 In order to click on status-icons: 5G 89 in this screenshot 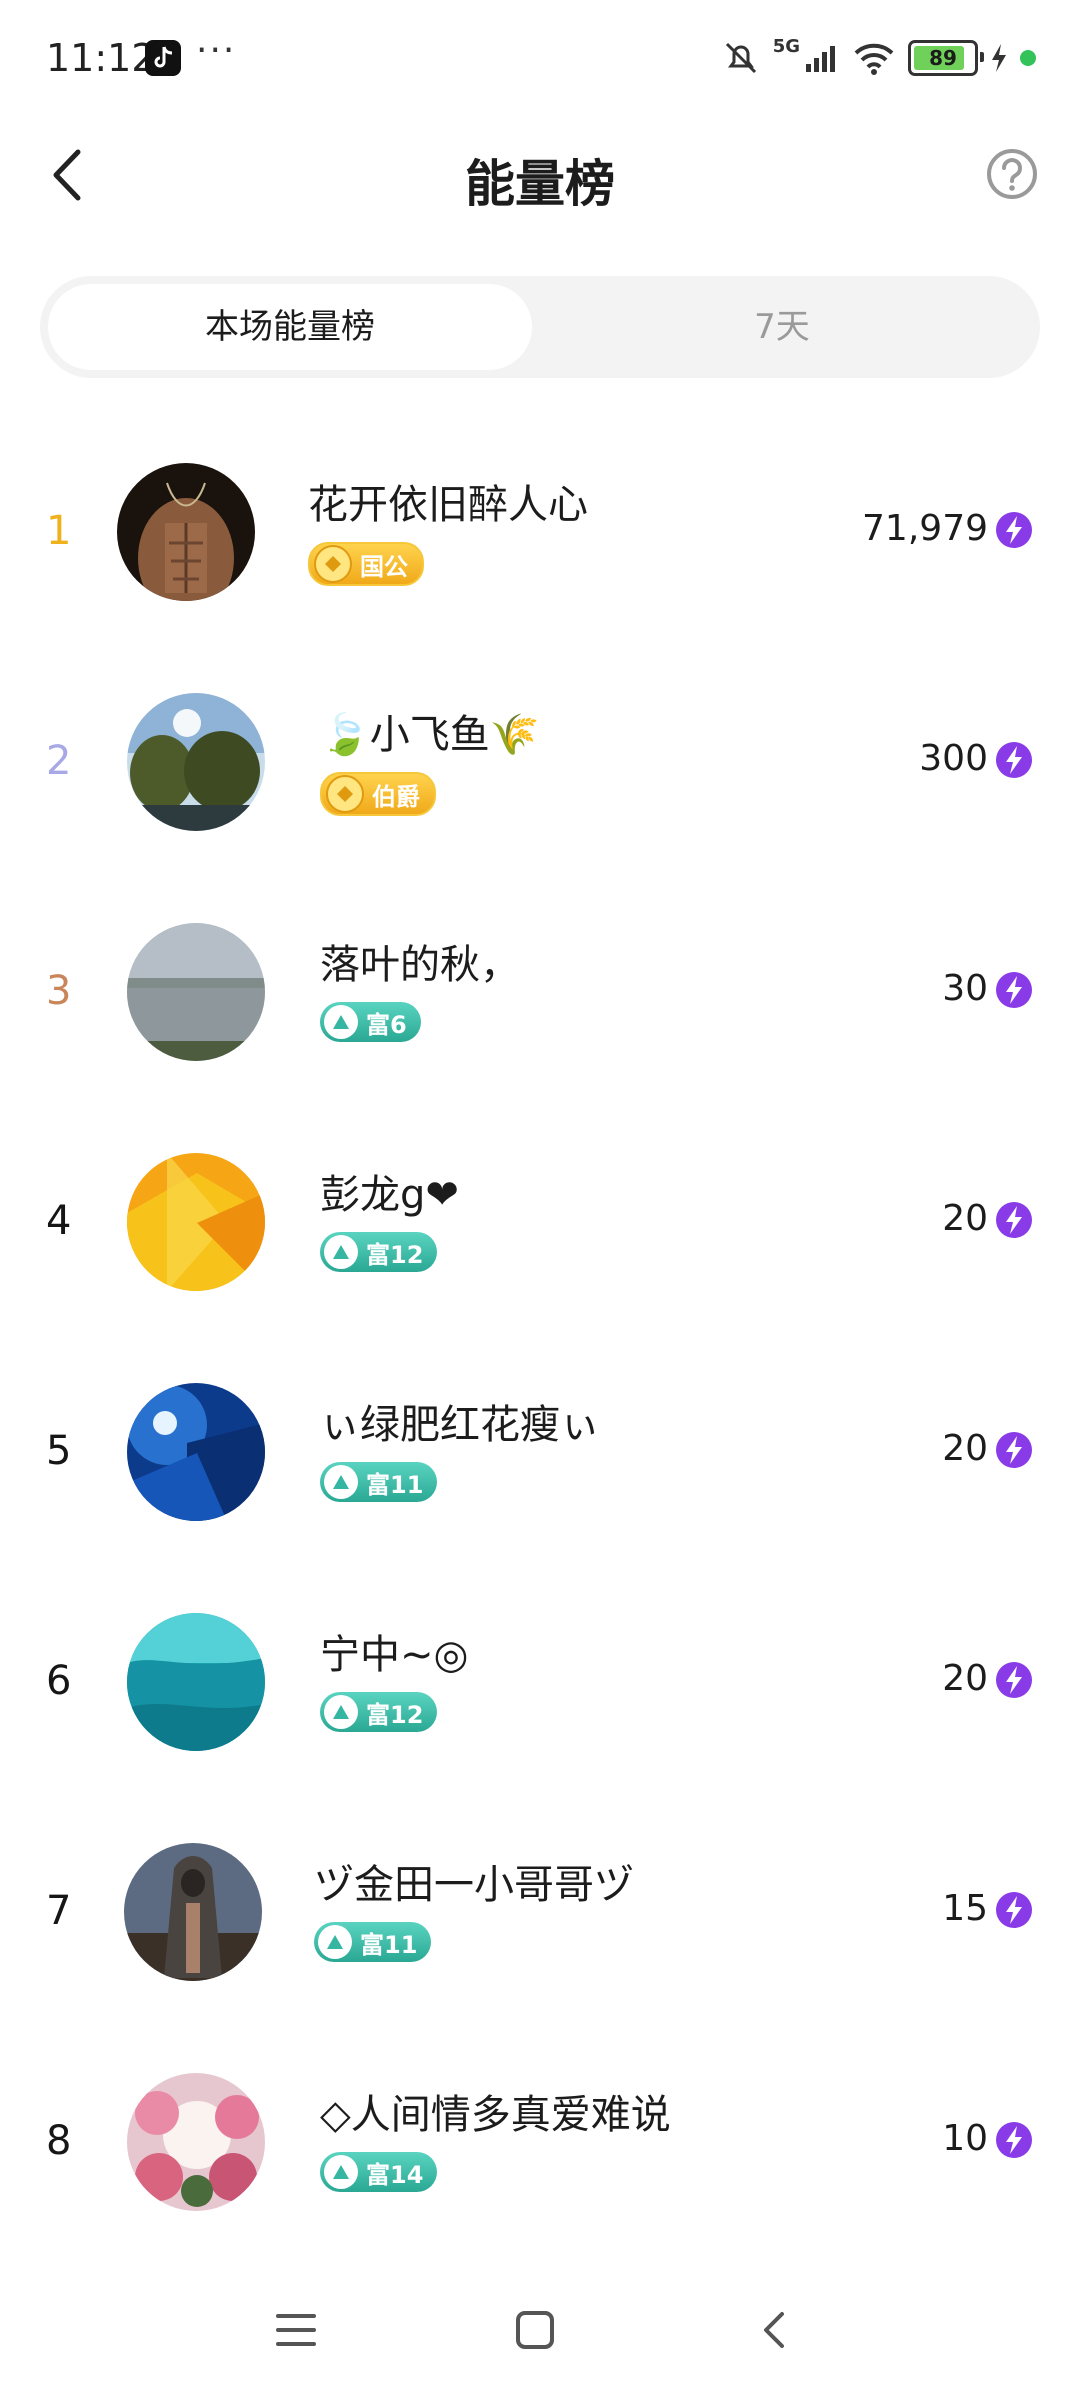, I will do `click(872, 58)`.